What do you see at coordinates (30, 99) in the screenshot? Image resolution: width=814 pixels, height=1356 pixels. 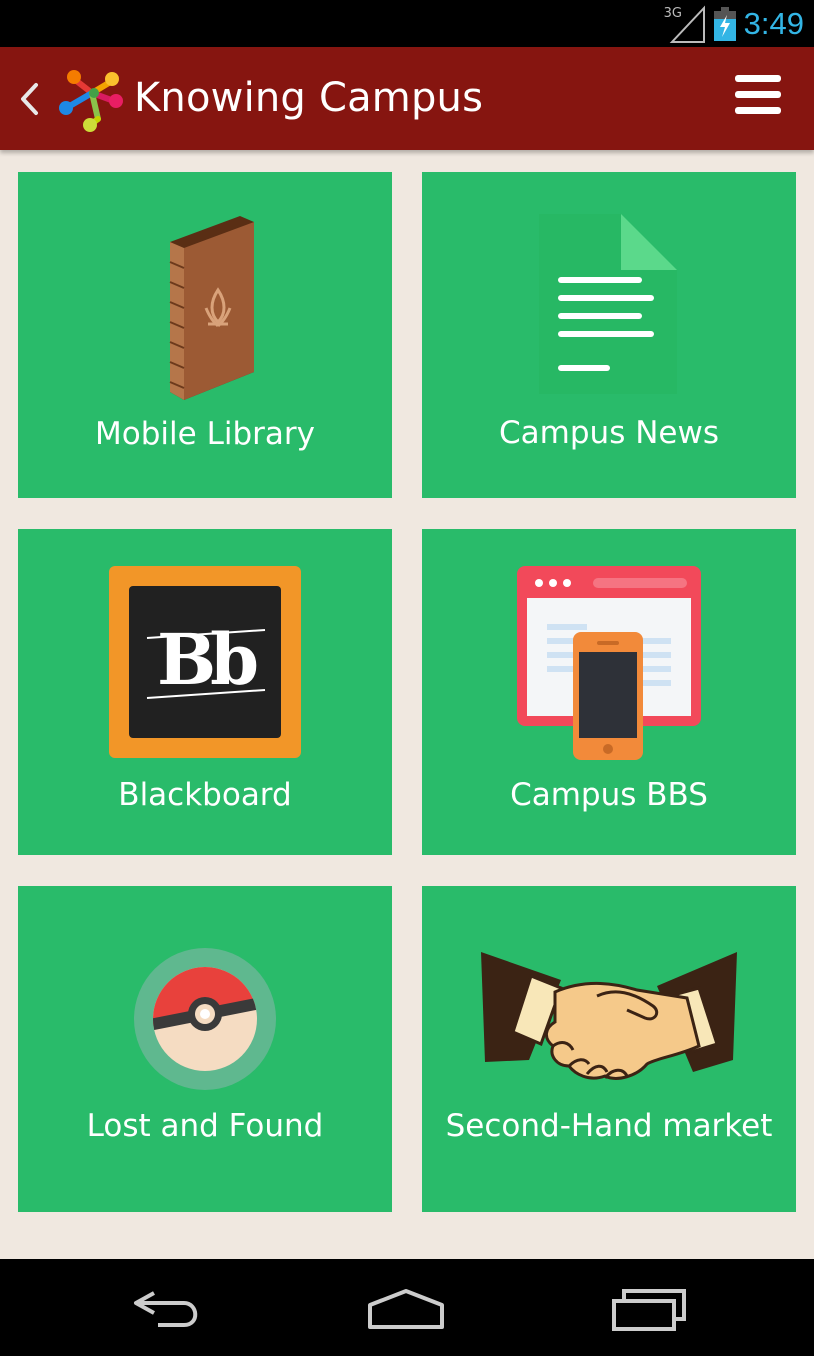 I see `chevron-left-icon` at bounding box center [30, 99].